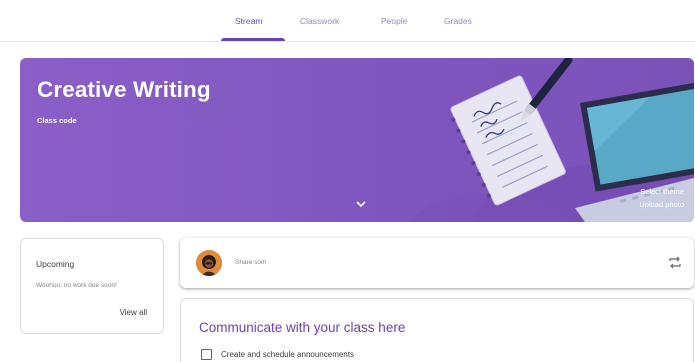 The height and width of the screenshot is (362, 695). Describe the element at coordinates (209, 263) in the screenshot. I see `avatar` at that location.